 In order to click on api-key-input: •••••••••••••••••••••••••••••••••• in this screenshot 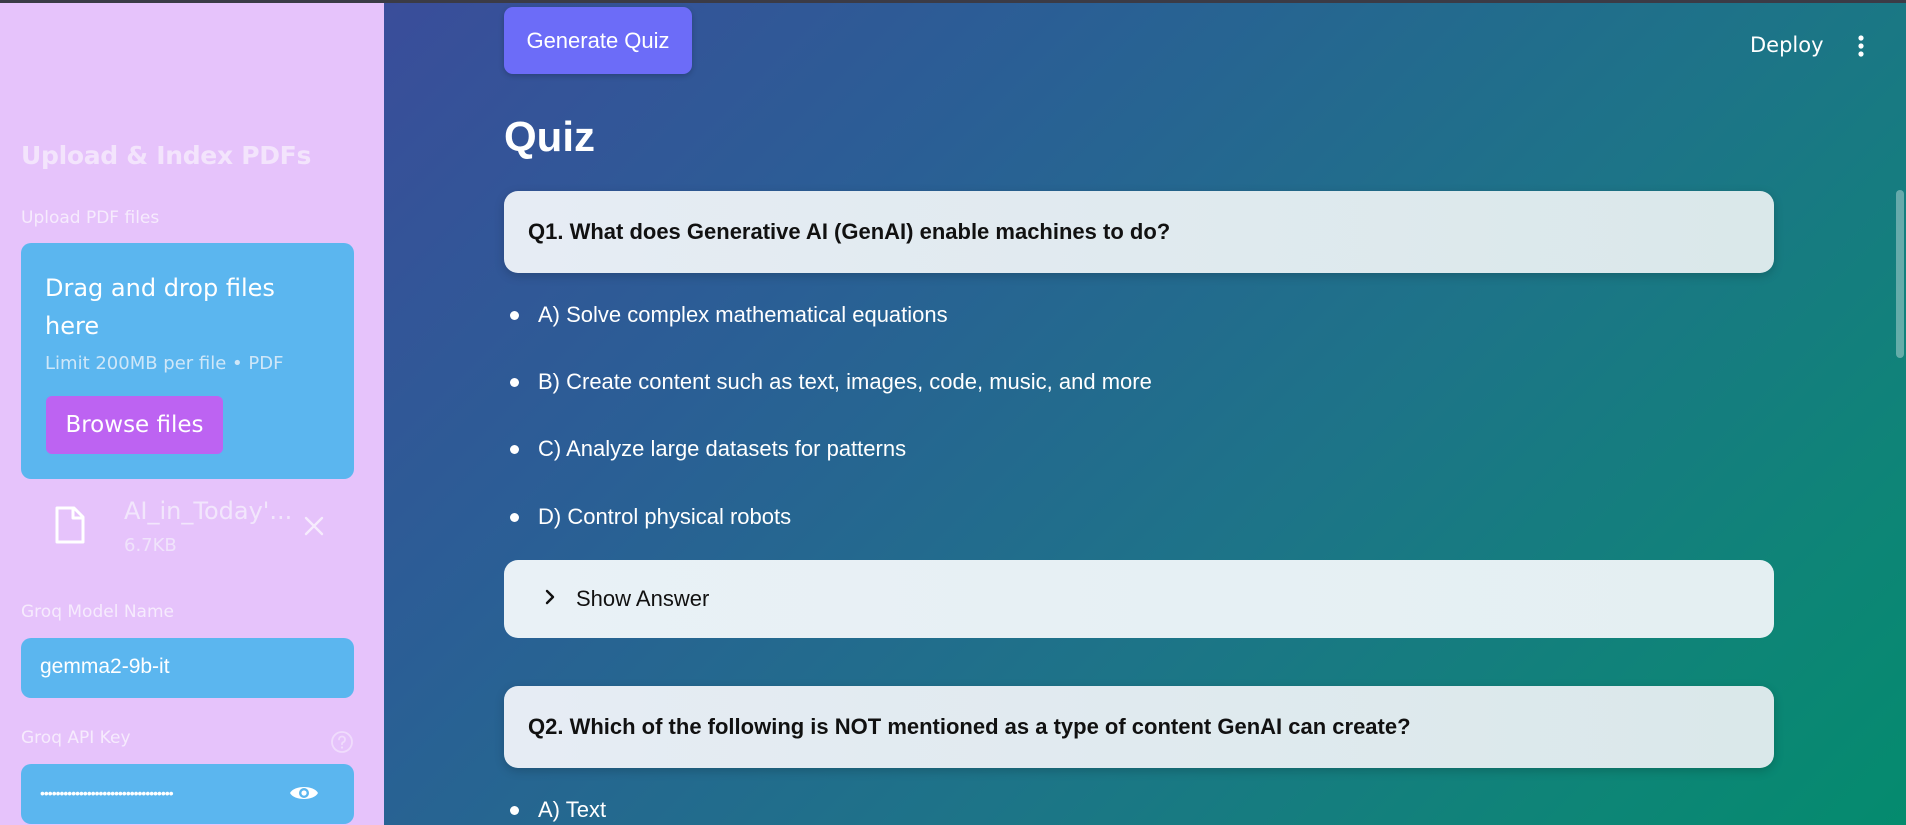, I will do `click(187, 794)`.